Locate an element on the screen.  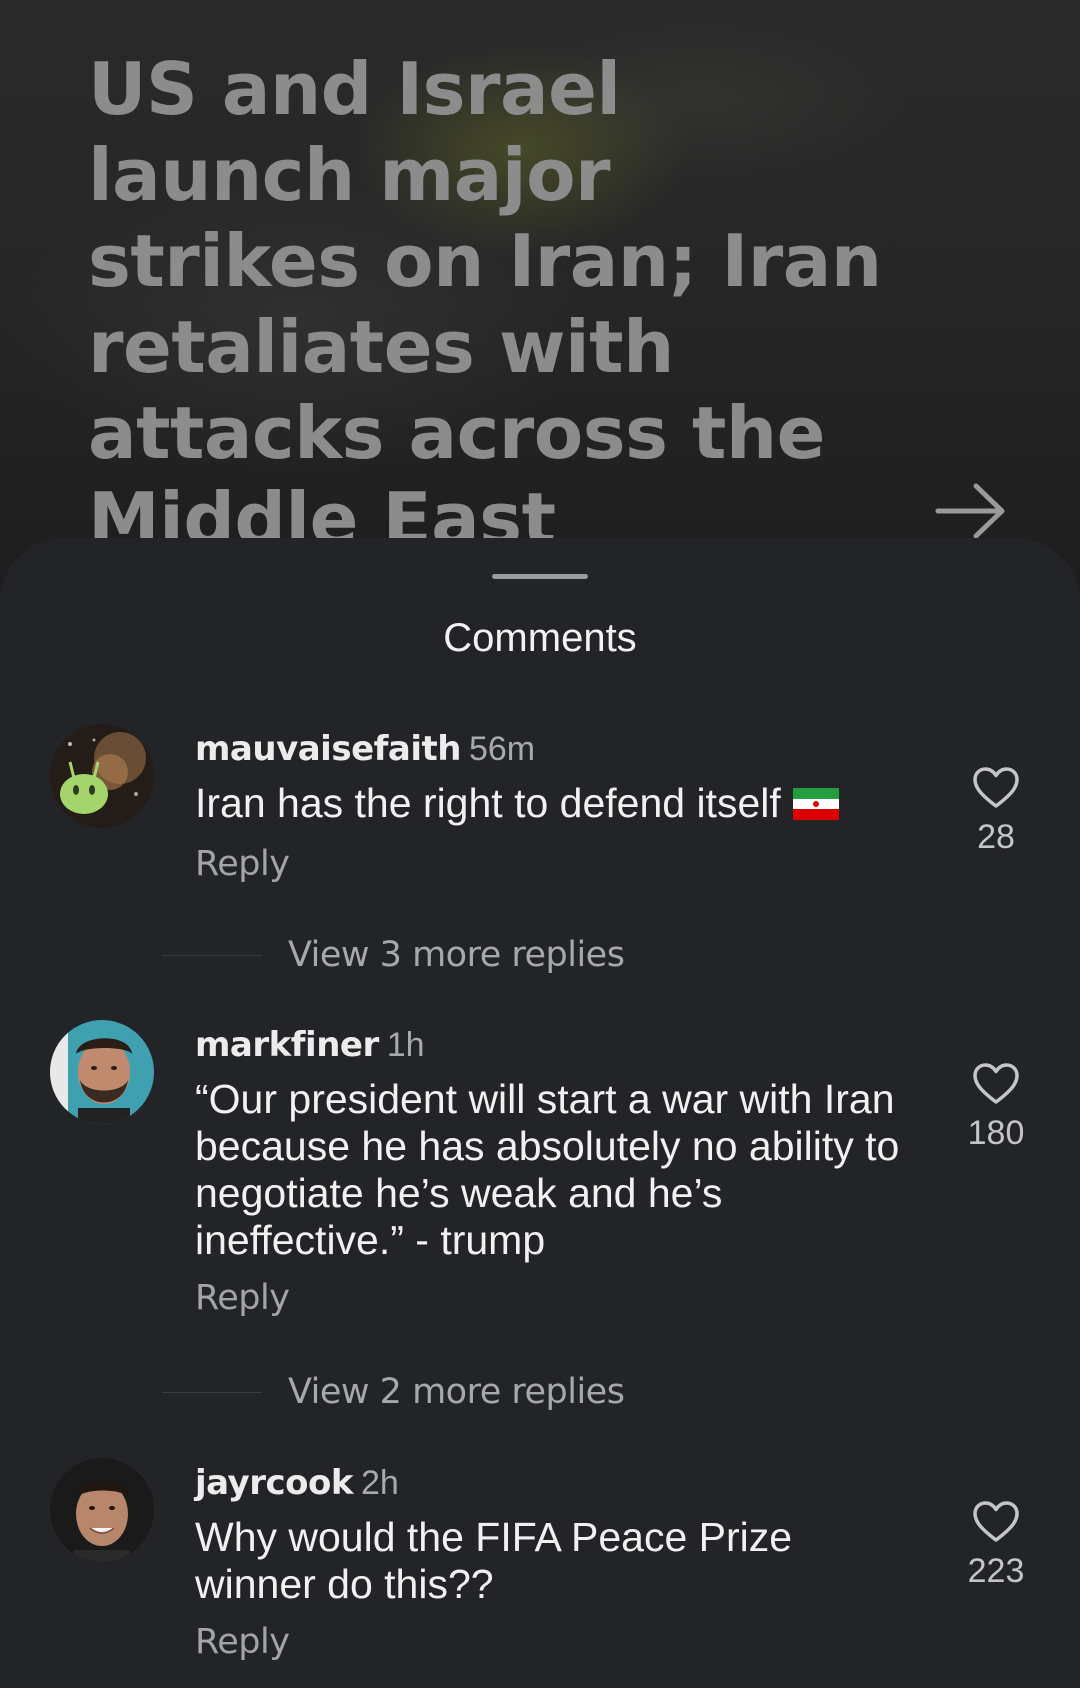
comment-time: 1h is located at coordinates (405, 1045).